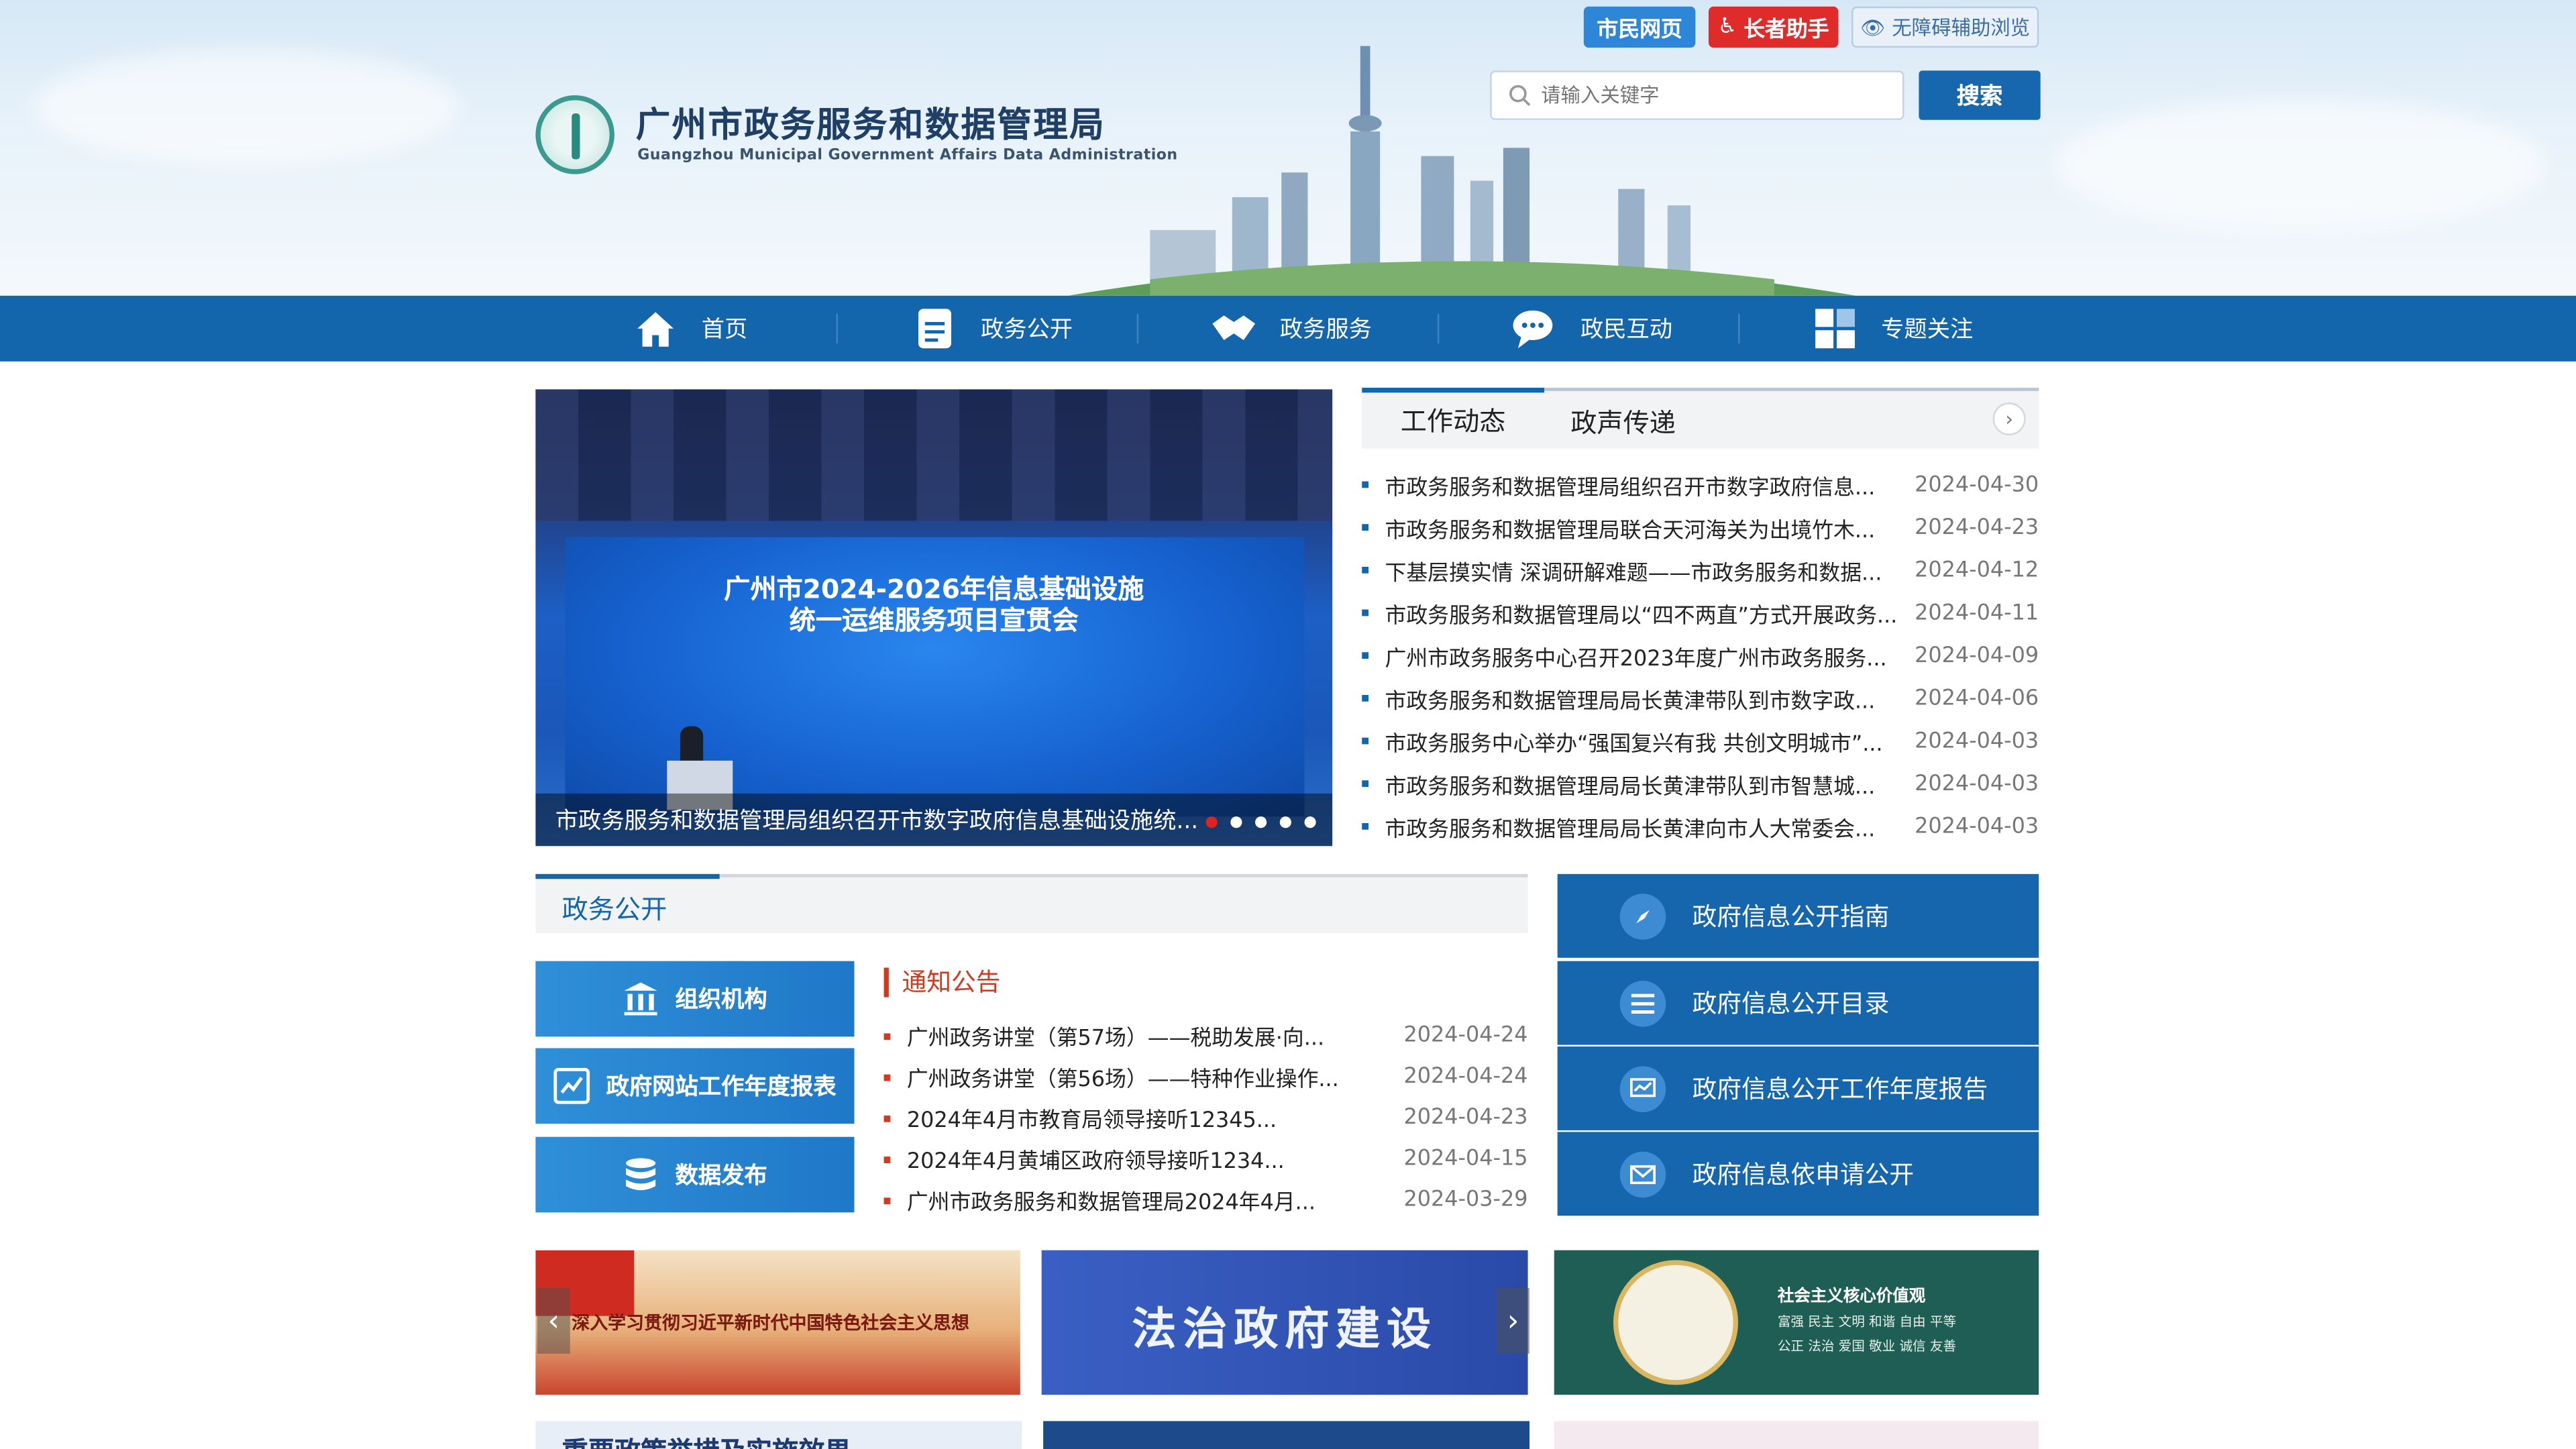  Describe the element at coordinates (1642, 1088) in the screenshot. I see `monitor-chart-icon` at that location.